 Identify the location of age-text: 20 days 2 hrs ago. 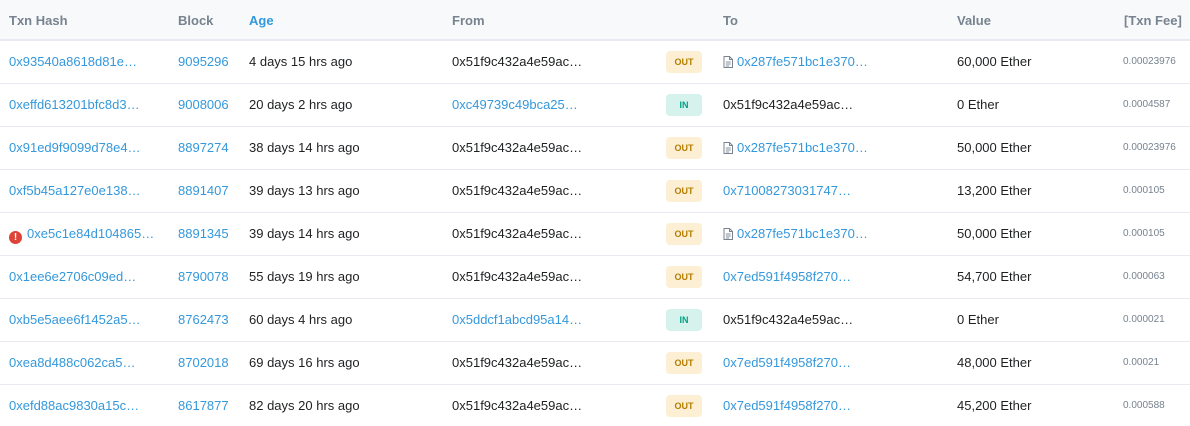
(301, 104).